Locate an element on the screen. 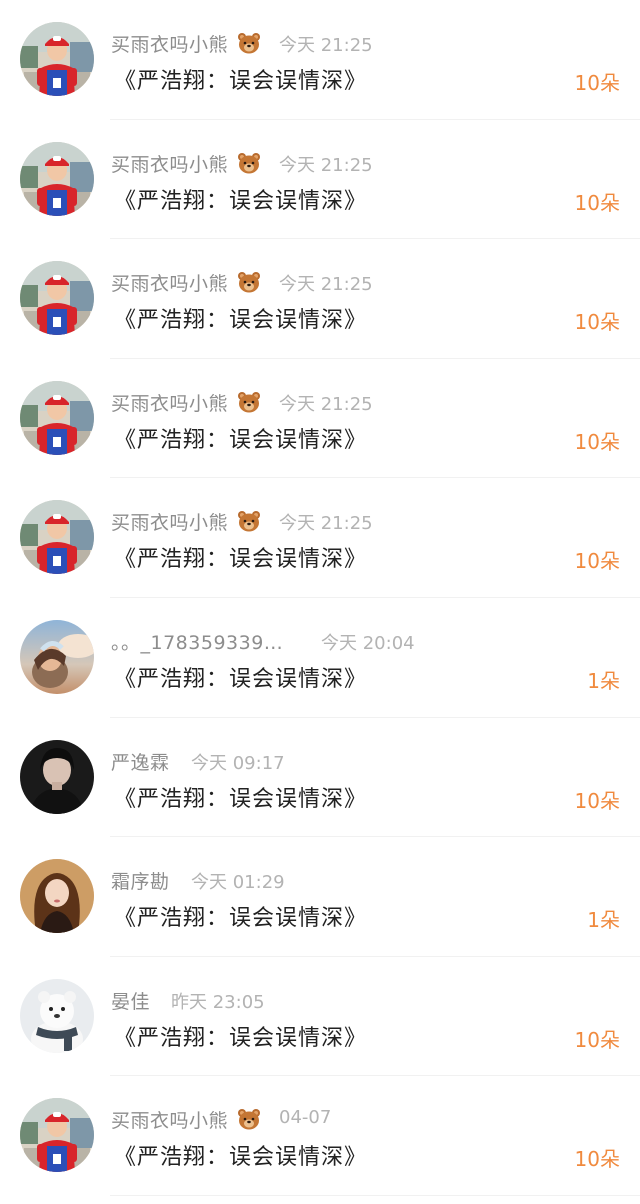 This screenshot has width=640, height=1204. user-name-text: 晏佳 is located at coordinates (131, 1001).